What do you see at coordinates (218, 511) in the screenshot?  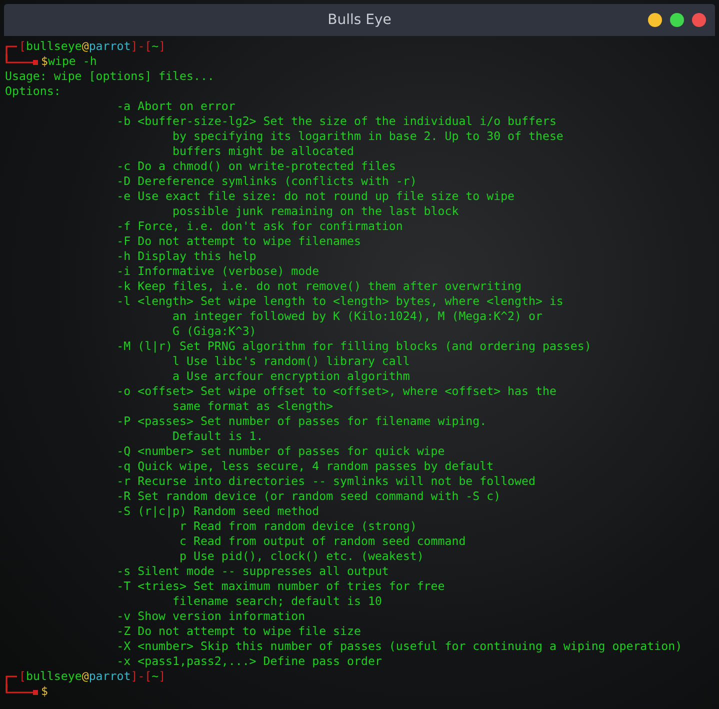 I see `output-line: -S (r|c|p) Random seed method` at bounding box center [218, 511].